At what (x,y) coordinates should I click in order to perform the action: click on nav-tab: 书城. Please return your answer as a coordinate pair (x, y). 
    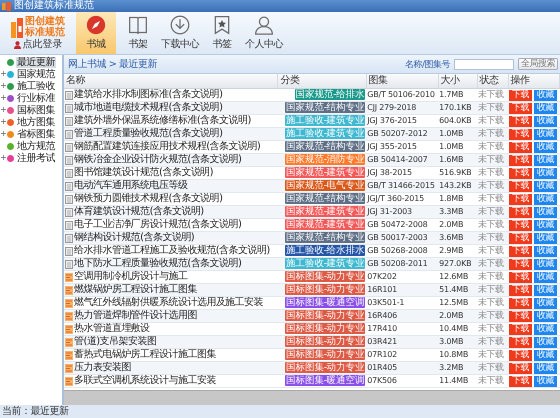
    Looking at the image, I should click on (96, 33).